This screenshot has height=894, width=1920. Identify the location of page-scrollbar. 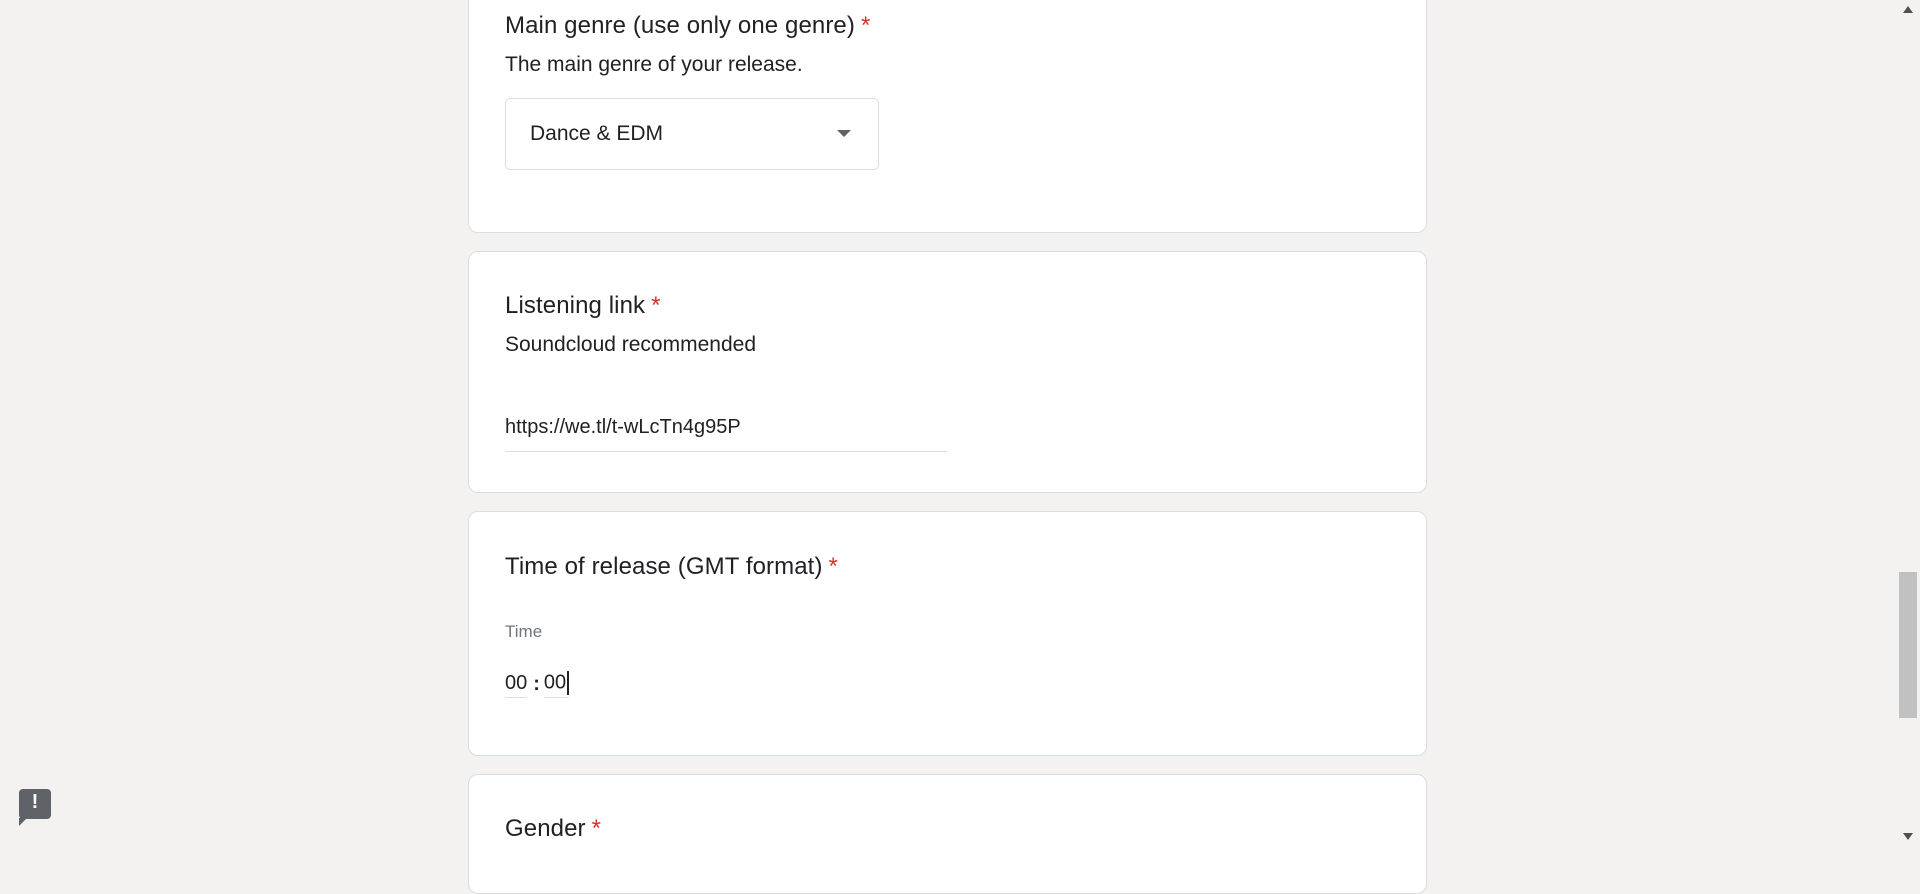
(1908, 423).